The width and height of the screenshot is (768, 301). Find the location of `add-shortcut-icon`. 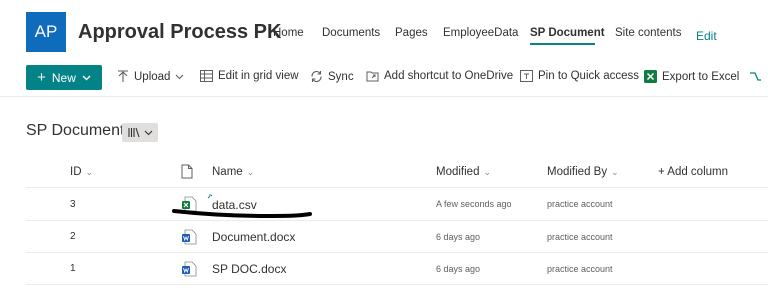

add-shortcut-icon is located at coordinates (372, 76).